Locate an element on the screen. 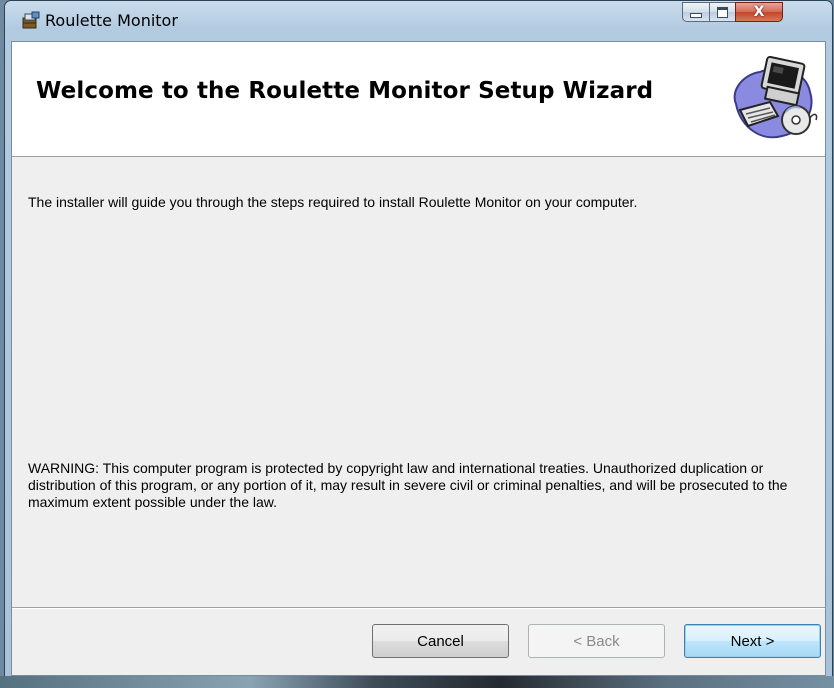 This screenshot has height=688, width=834. installer-app-icon is located at coordinates (31, 20).